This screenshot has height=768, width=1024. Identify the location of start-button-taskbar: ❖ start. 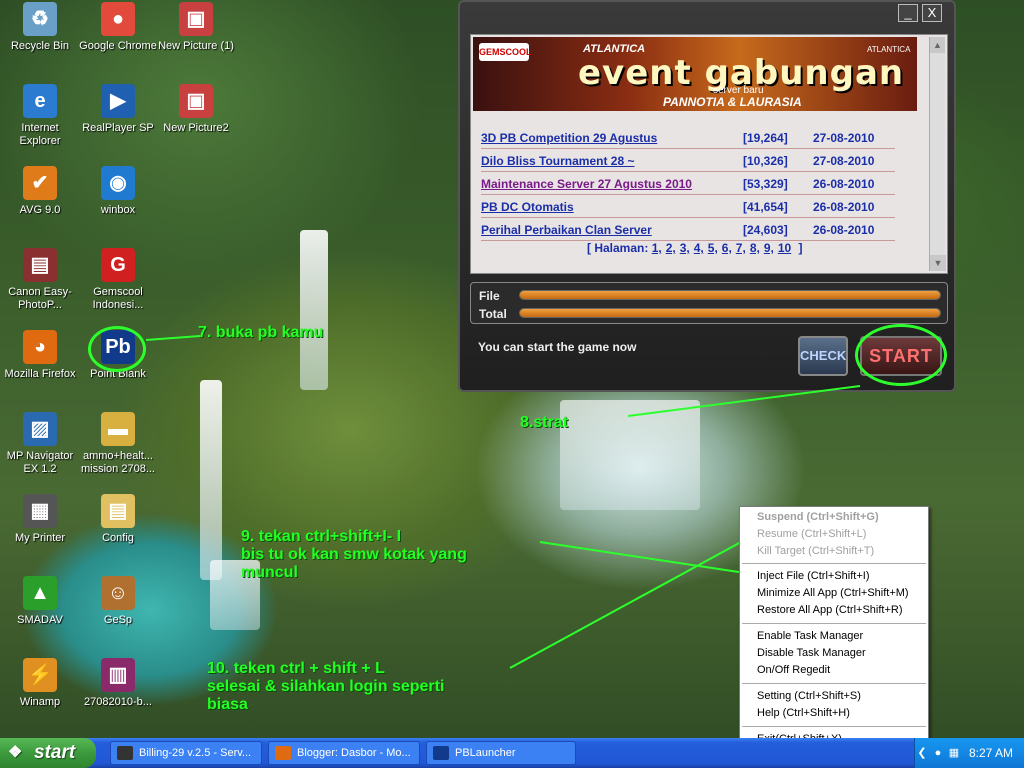
(48, 753).